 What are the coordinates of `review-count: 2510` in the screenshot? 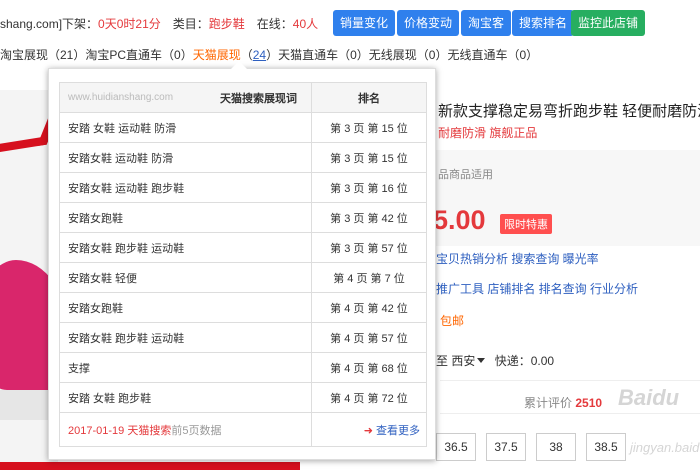 It's located at (588, 403).